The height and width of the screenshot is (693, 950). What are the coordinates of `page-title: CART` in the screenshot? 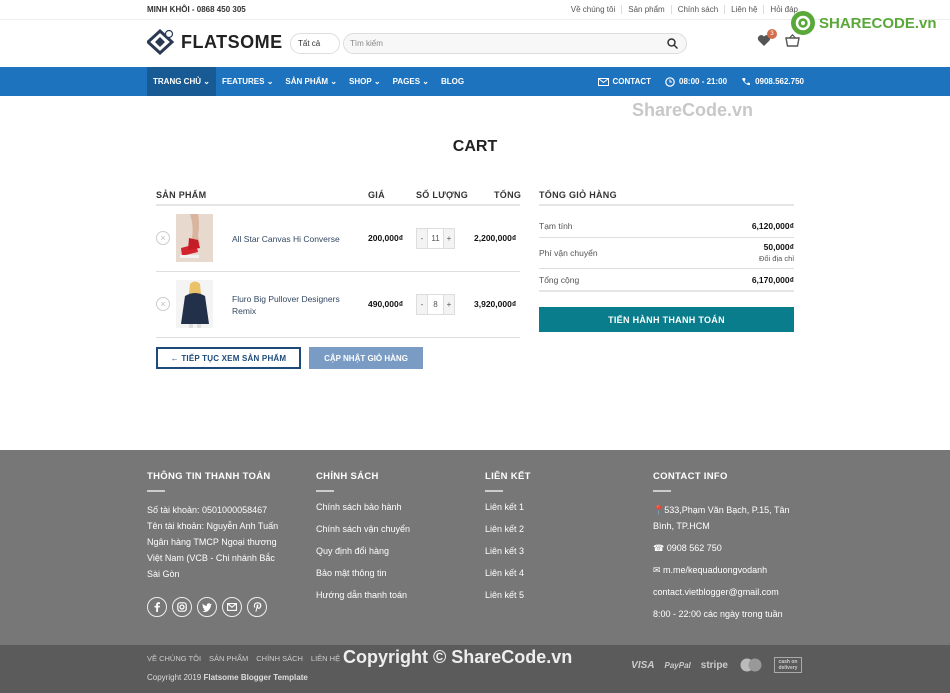 It's located at (475, 146).